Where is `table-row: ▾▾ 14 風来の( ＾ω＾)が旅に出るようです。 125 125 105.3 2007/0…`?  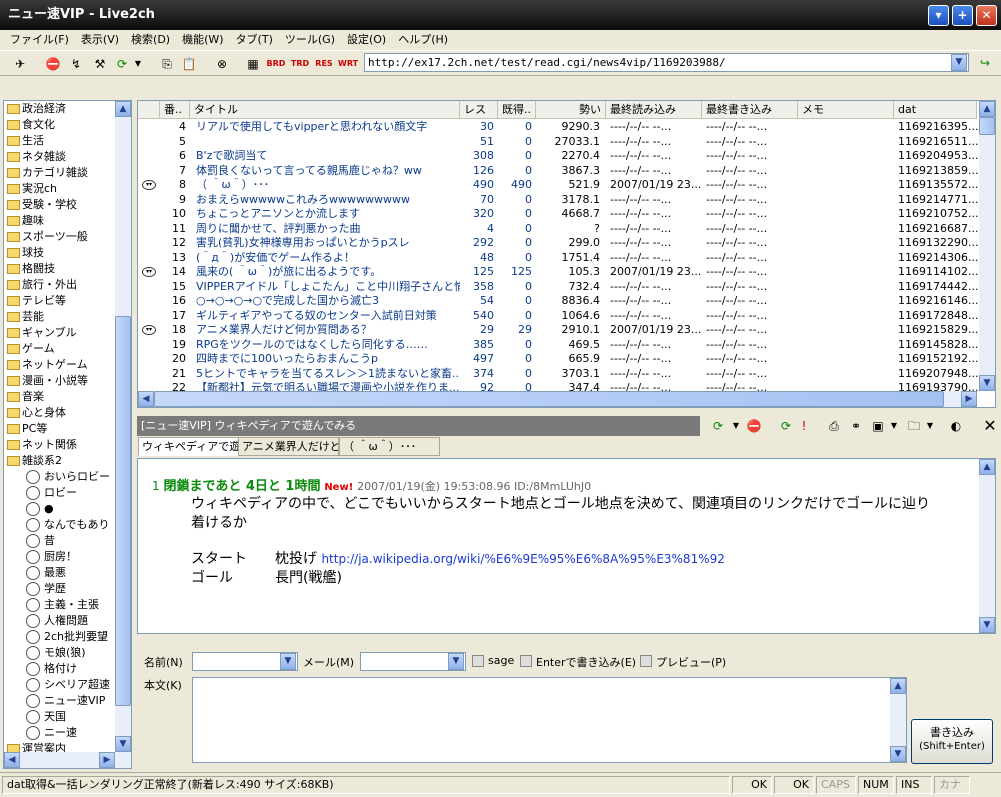 table-row: ▾▾ 14 風来の( ＾ω＾)が旅に出るようです。 125 125 105.3 2007/0… is located at coordinates (558, 272).